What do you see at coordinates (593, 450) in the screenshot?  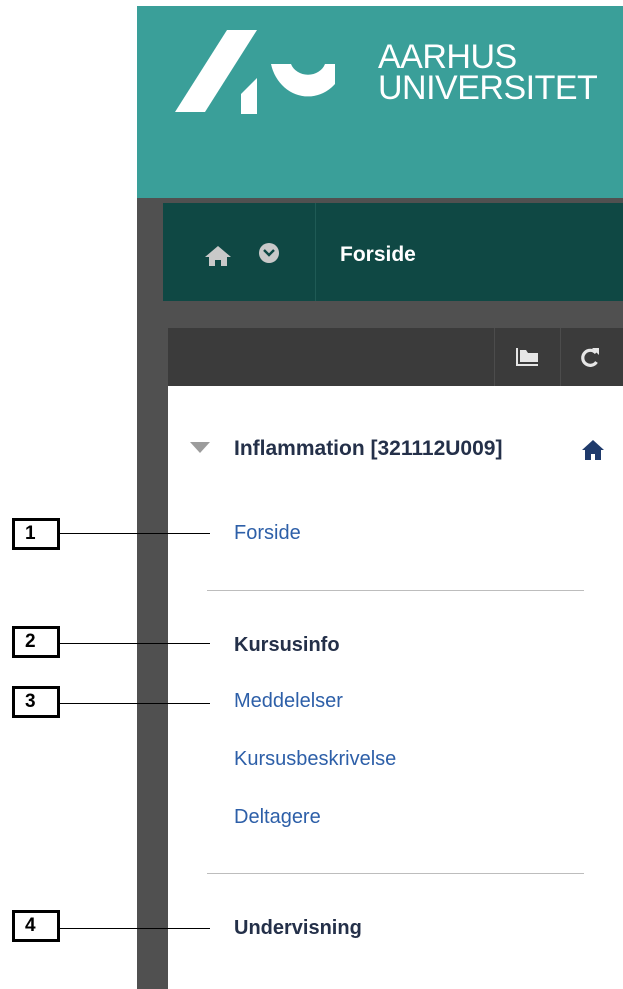 I see `course-home-icon` at bounding box center [593, 450].